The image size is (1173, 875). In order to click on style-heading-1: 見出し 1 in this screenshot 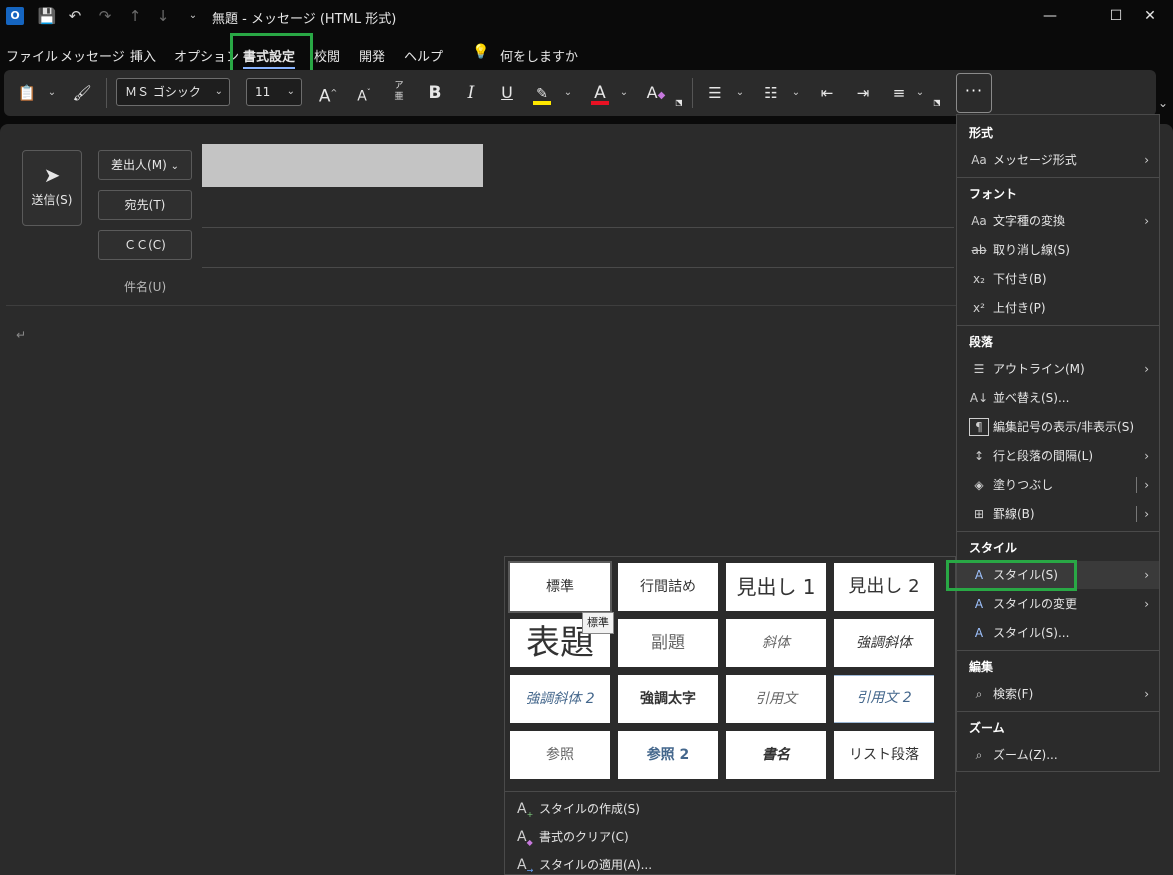, I will do `click(776, 587)`.